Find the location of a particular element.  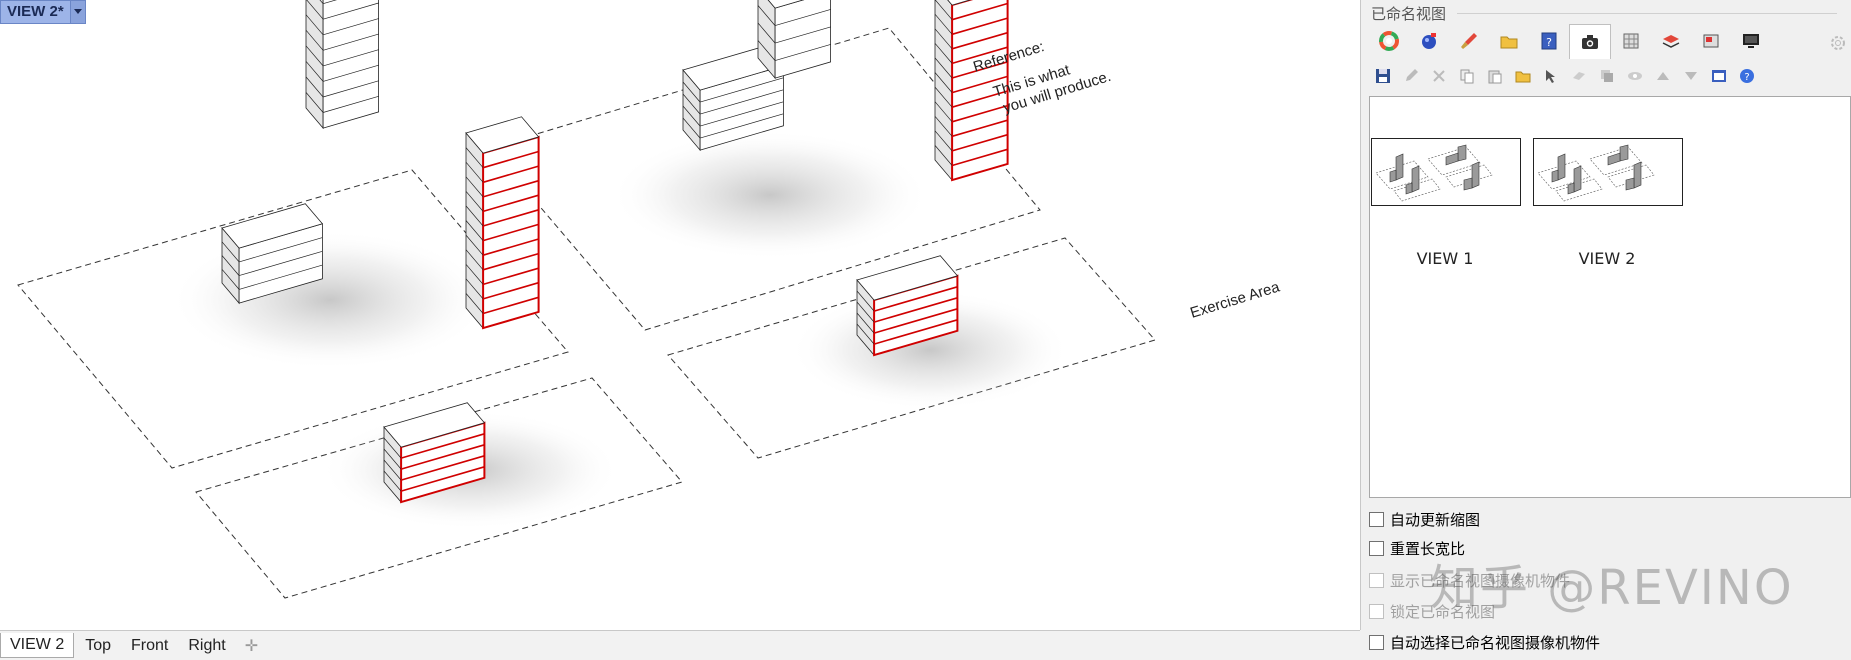

tab-front: Front is located at coordinates (149, 646).